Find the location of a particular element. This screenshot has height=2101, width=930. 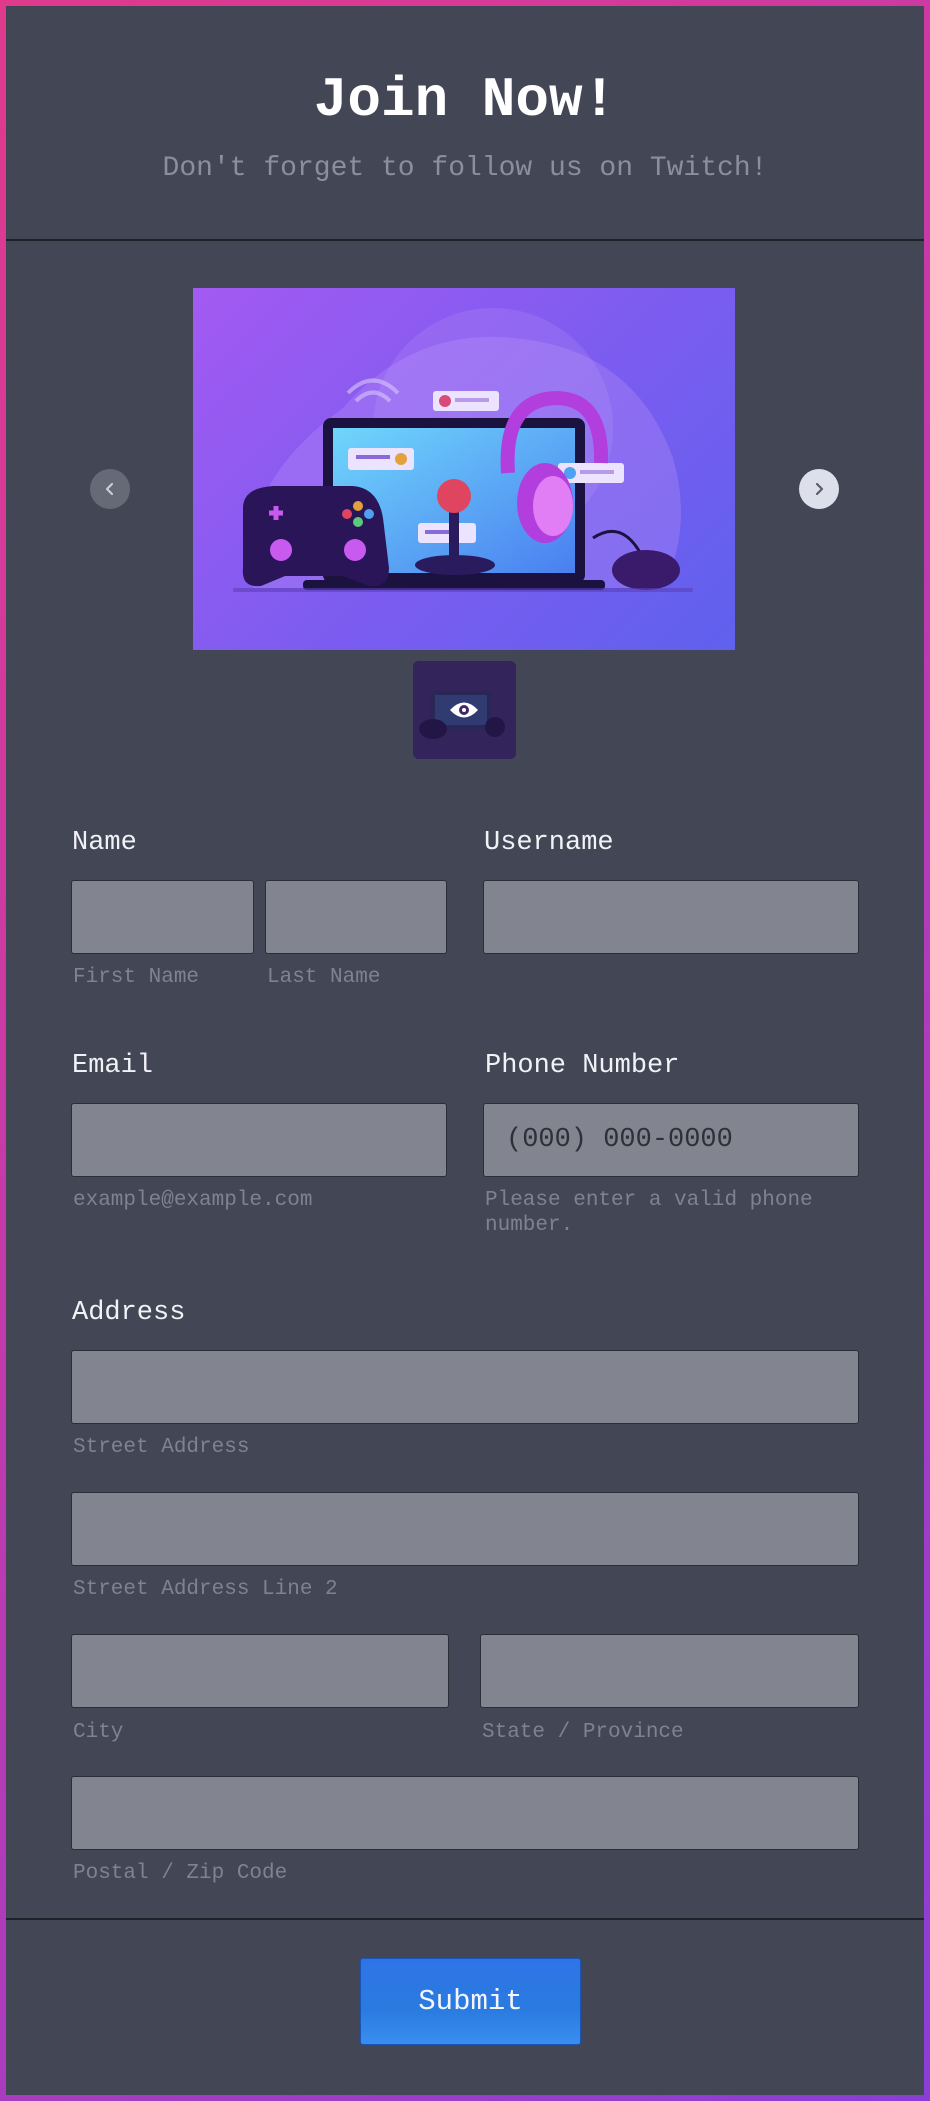

carousel-next-button is located at coordinates (819, 489).